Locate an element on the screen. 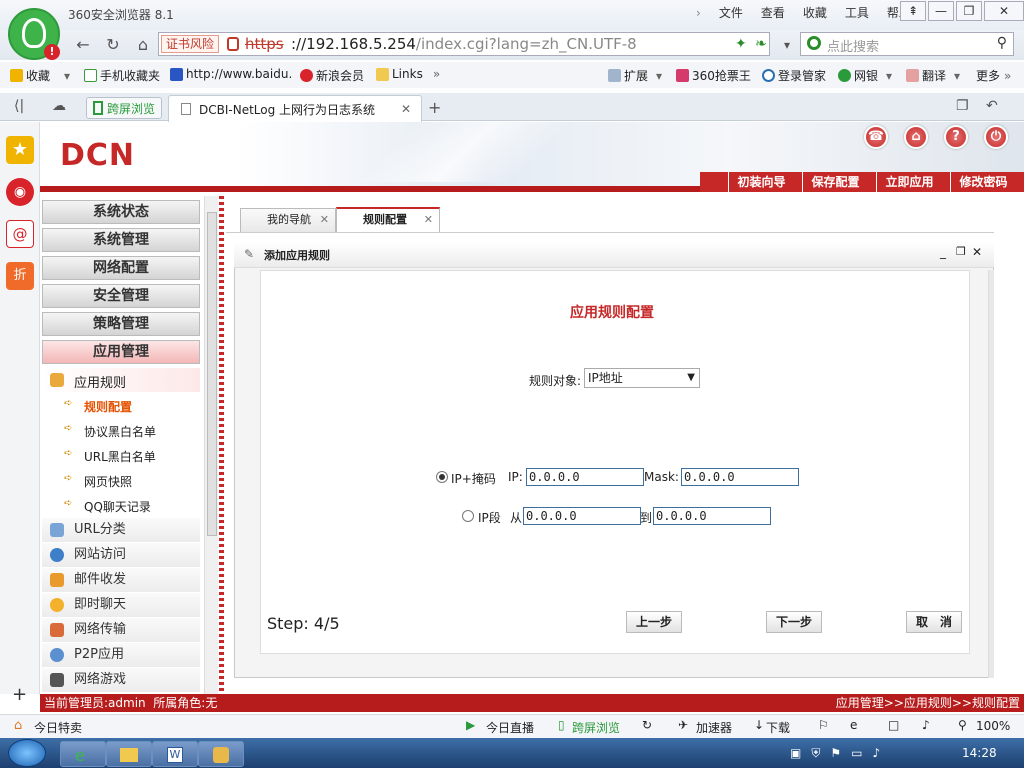  add-icon: + is located at coordinates (19, 694).